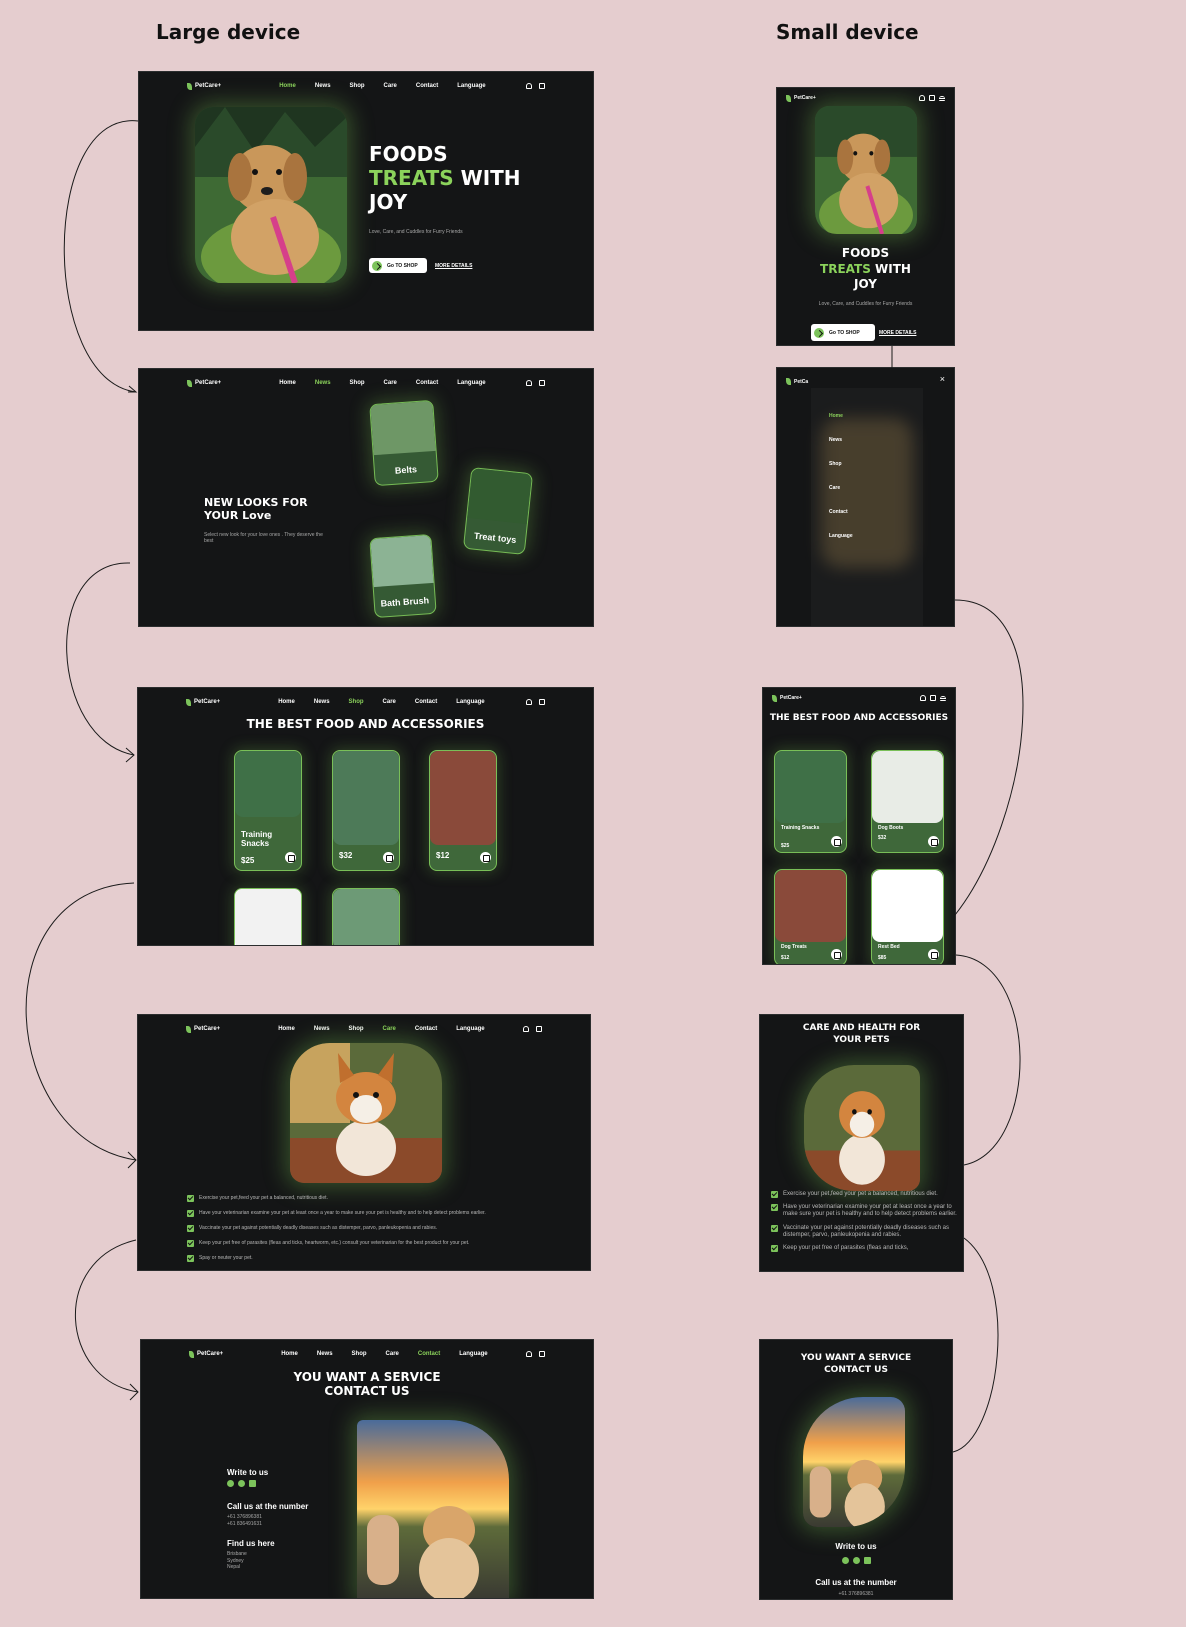 The width and height of the screenshot is (1186, 1627). Describe the element at coordinates (988, 1060) in the screenshot. I see `arrow-small-shop-to-care` at that location.